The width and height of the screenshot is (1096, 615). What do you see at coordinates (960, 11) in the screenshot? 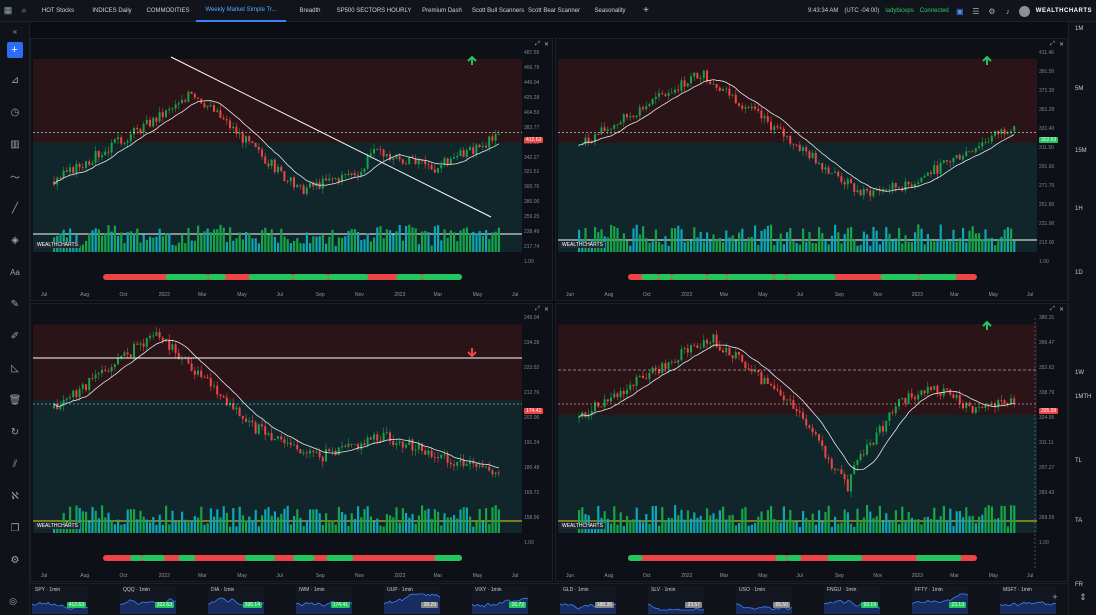
I see `save-icon: ▣` at bounding box center [960, 11].